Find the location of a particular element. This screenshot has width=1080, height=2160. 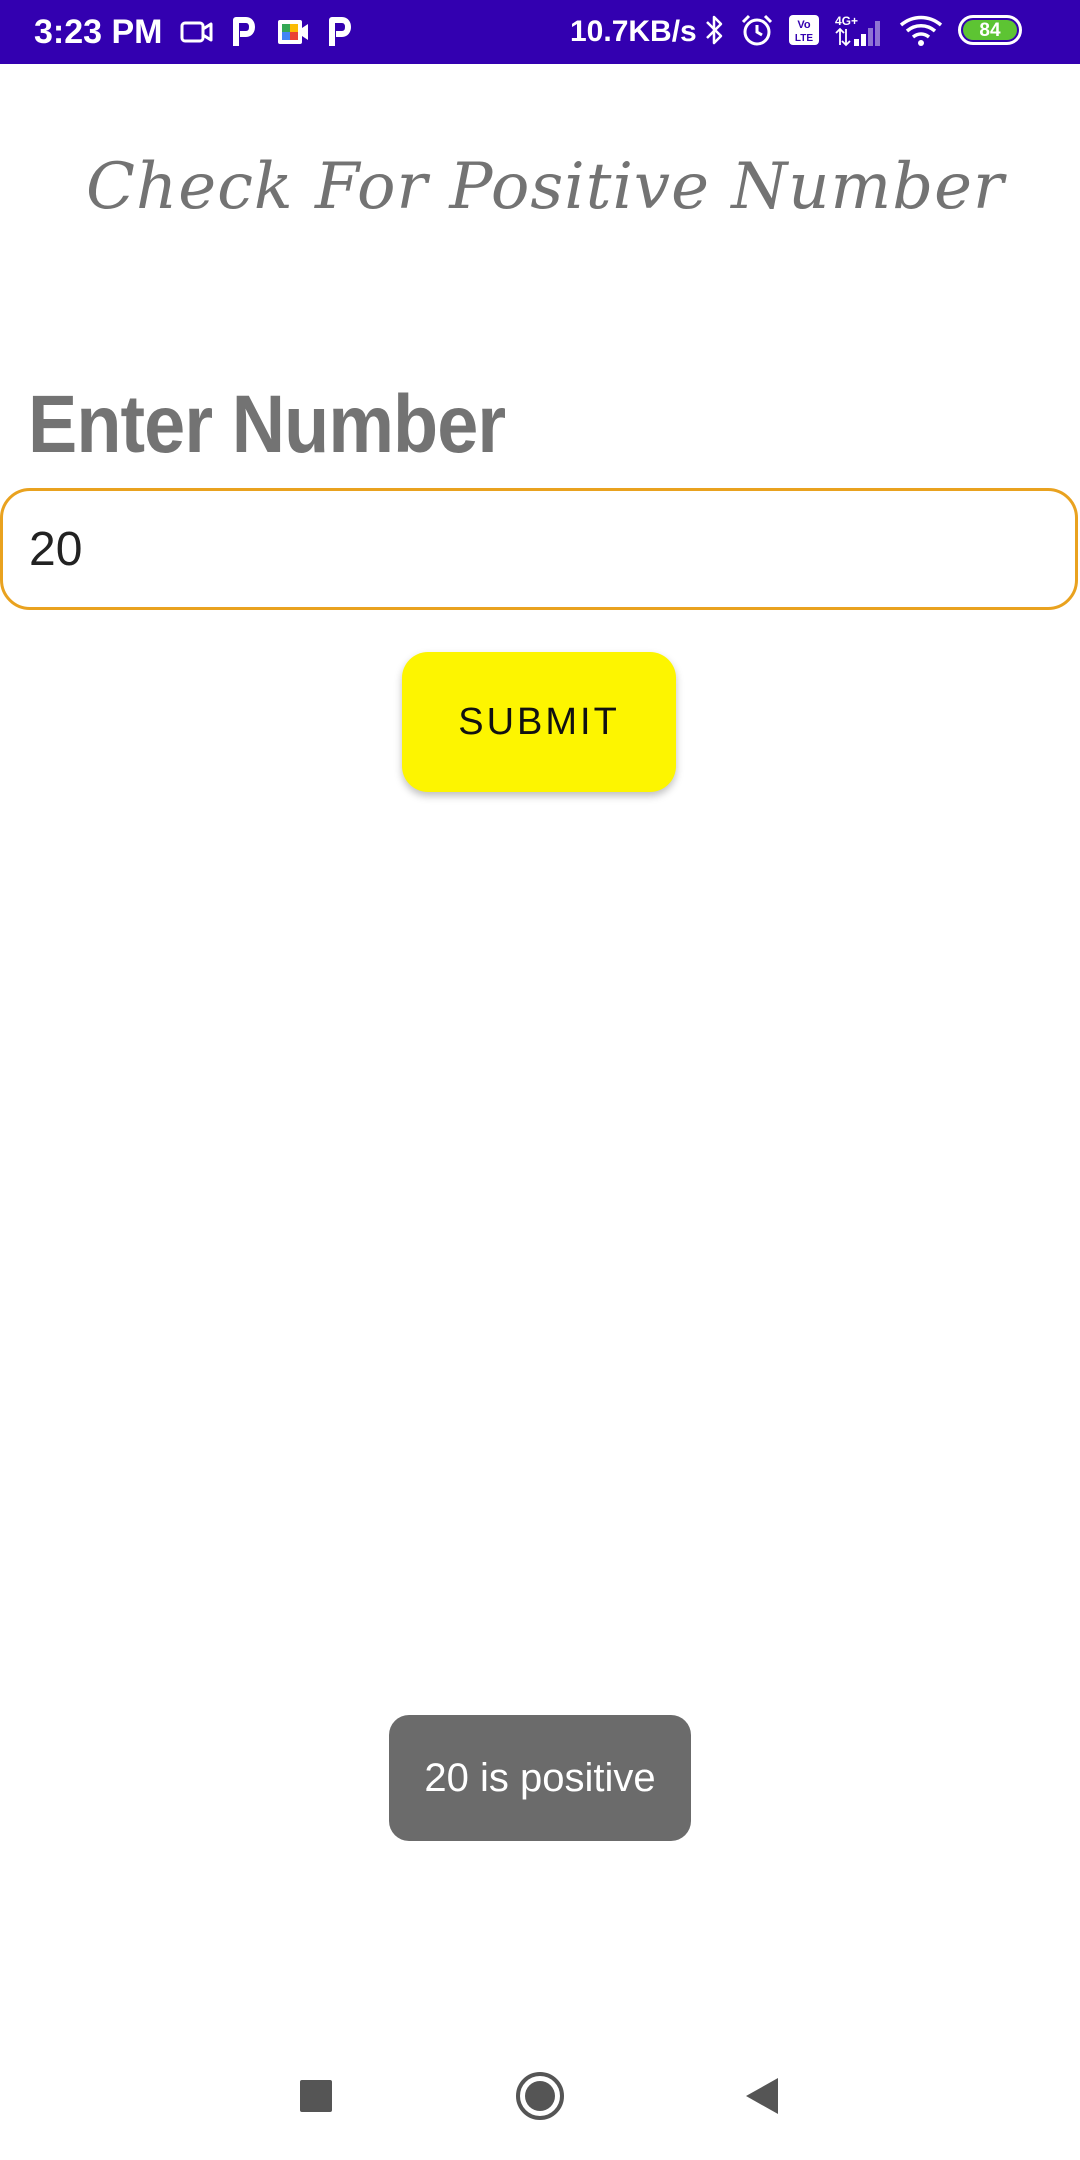

wifi-icon is located at coordinates (921, 30).